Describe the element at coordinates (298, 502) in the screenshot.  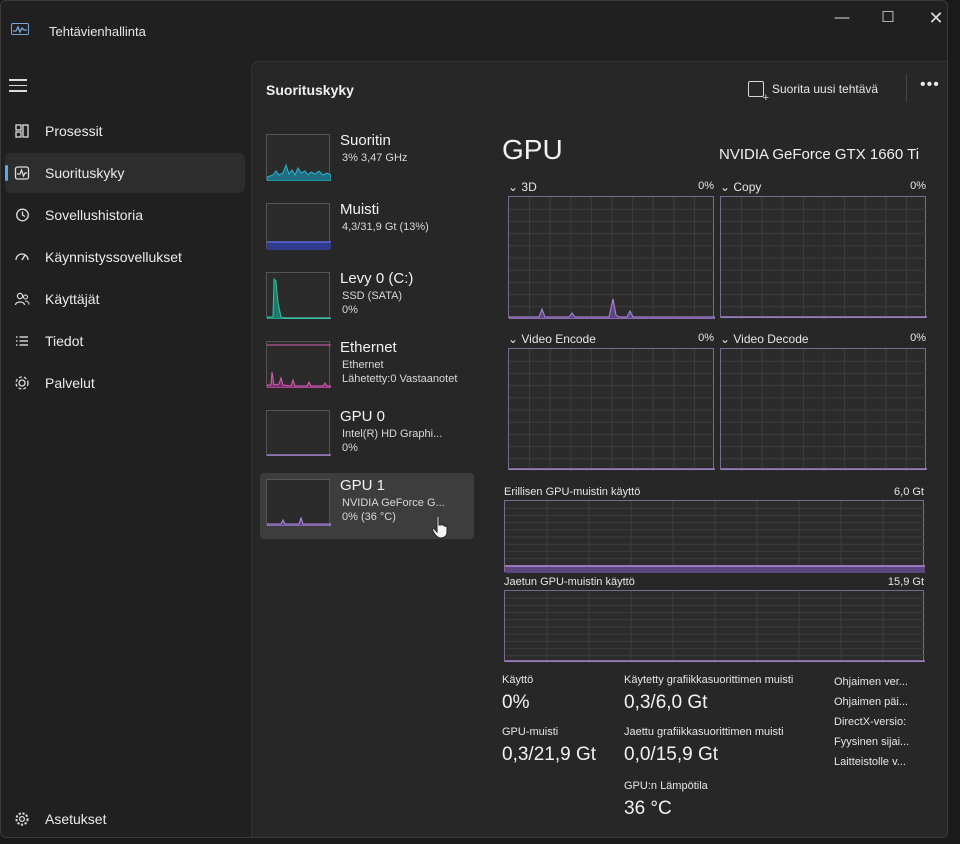
I see `gpu1-thumbnail-graph` at that location.